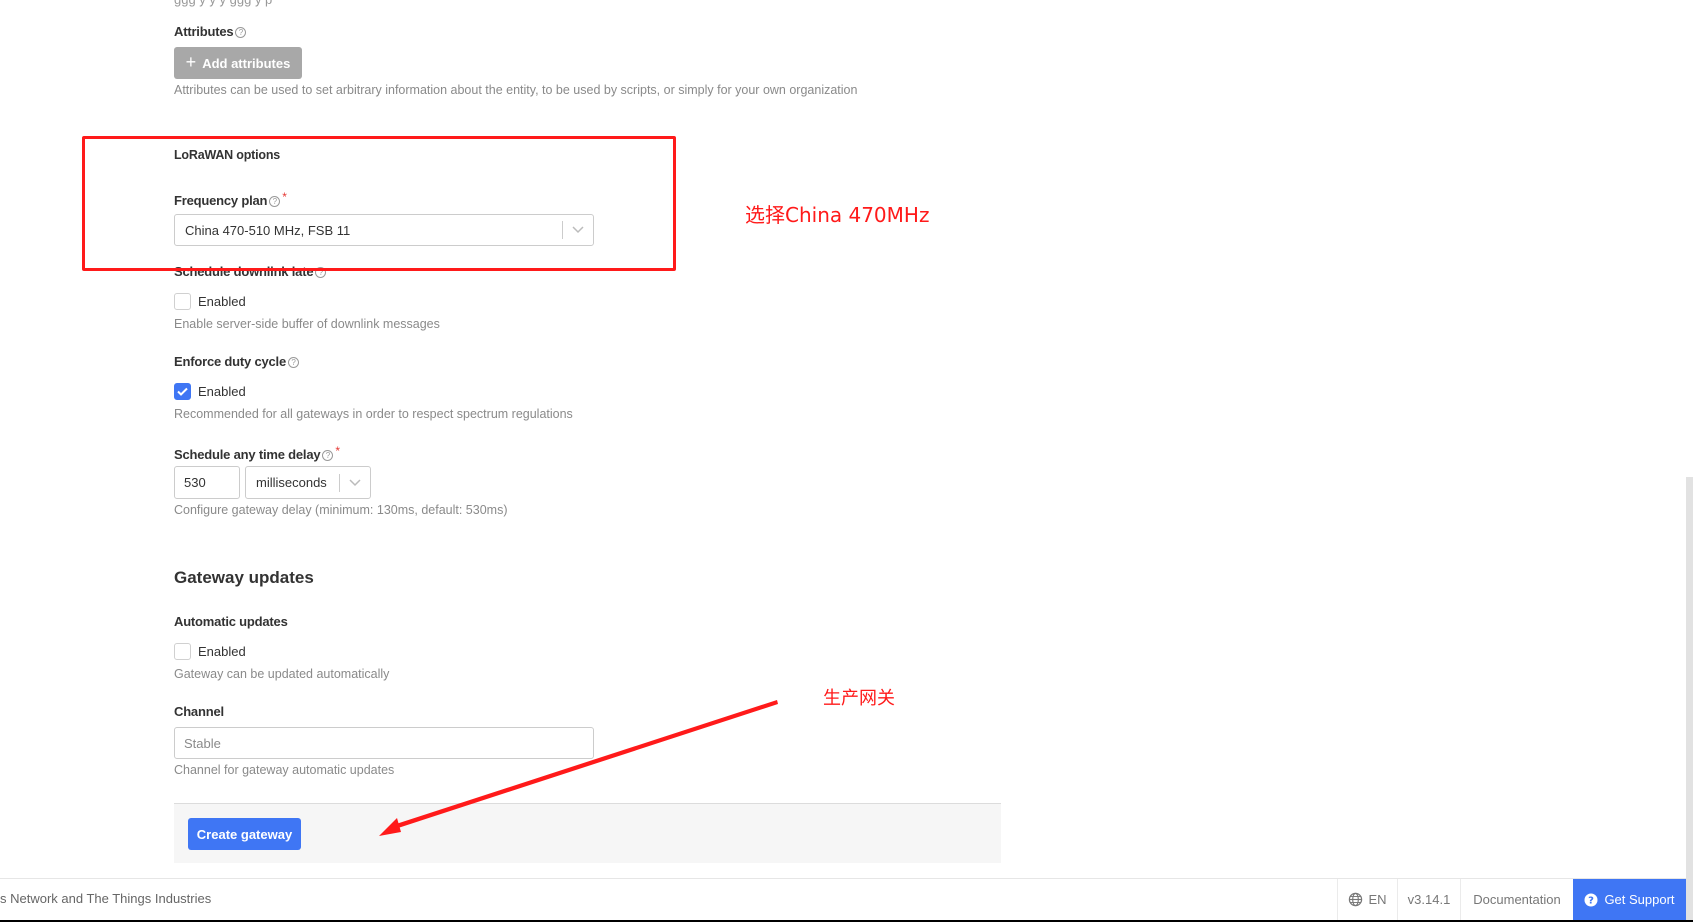  What do you see at coordinates (207, 482) in the screenshot?
I see `delay-value-input: 530` at bounding box center [207, 482].